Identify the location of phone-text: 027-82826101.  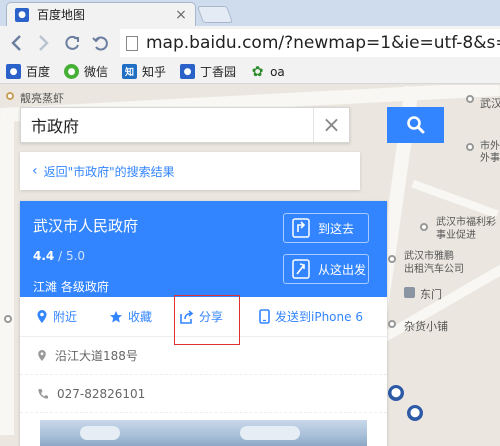
(101, 394).